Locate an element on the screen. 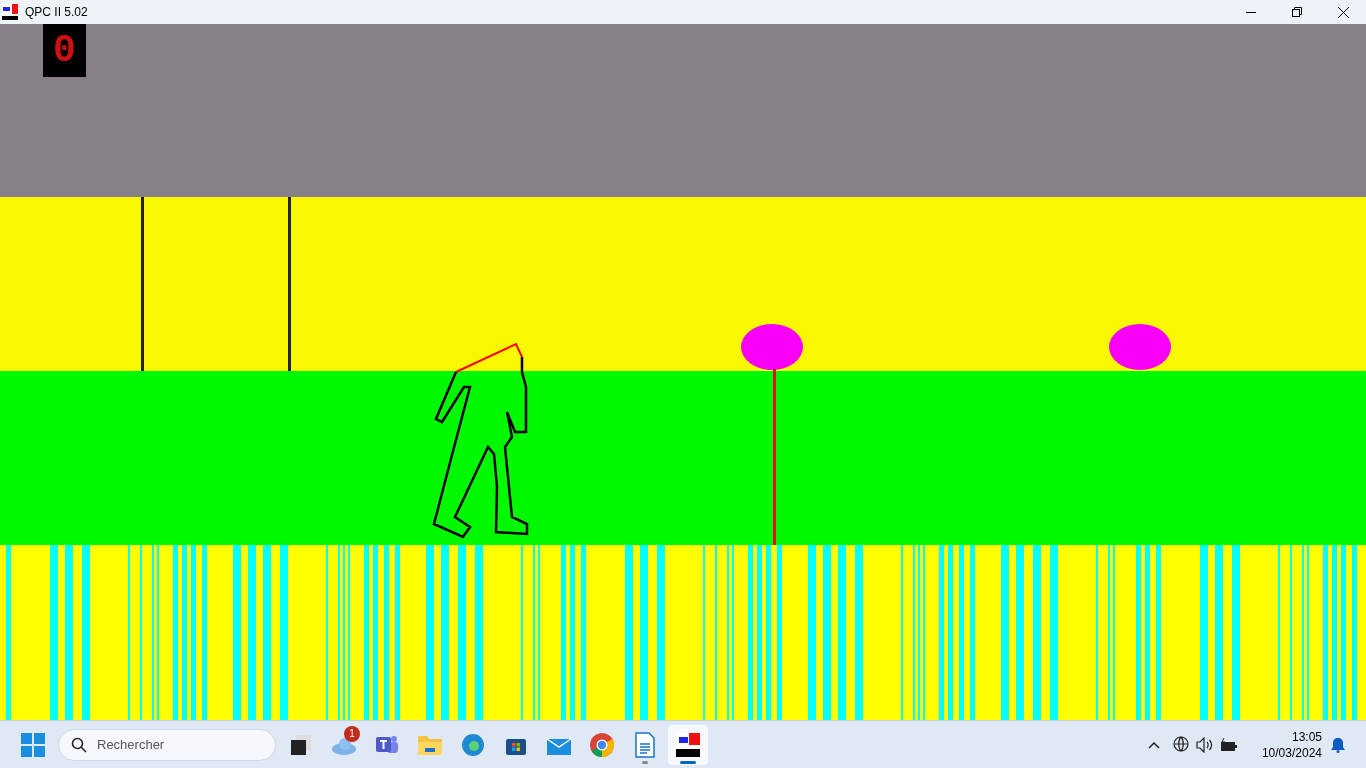 The height and width of the screenshot is (768, 1366). restore-icon is located at coordinates (1297, 12).